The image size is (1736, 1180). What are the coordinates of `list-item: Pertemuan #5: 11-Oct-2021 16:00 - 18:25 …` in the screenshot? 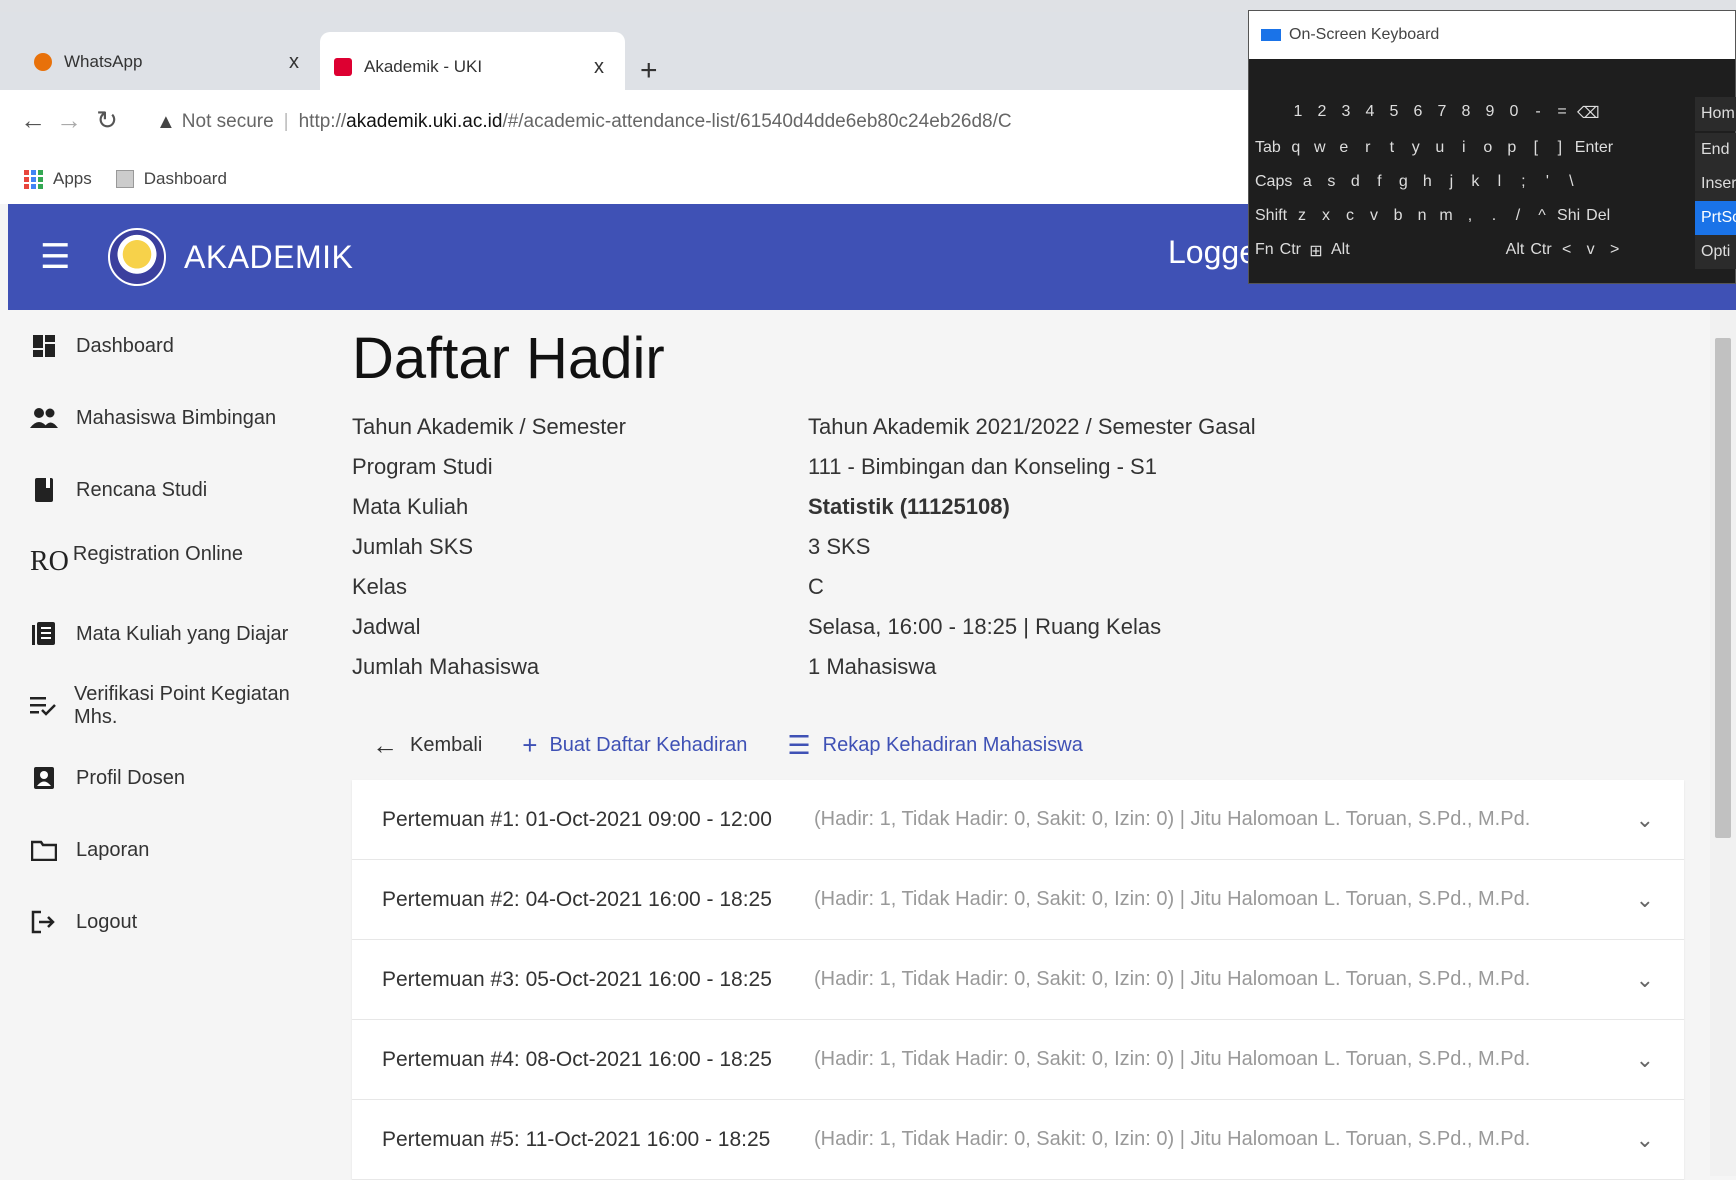 It's located at (1018, 1140).